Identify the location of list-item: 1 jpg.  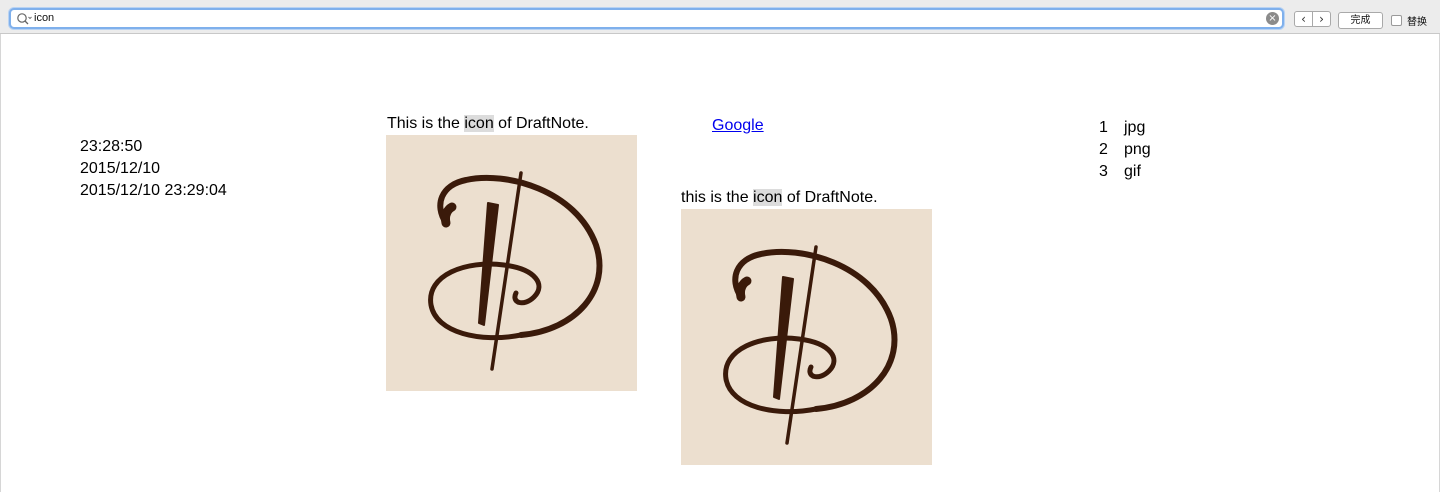
(1122, 128).